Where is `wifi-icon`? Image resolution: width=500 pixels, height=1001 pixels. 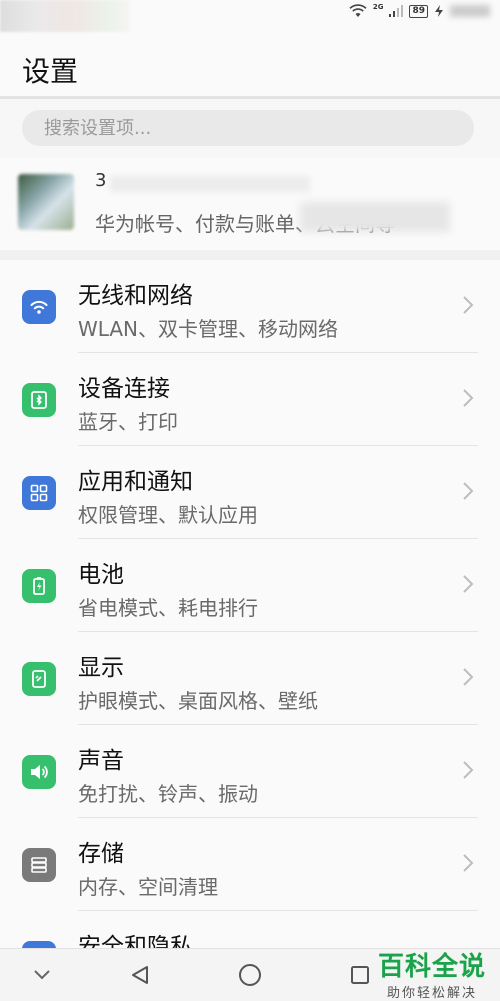 wifi-icon is located at coordinates (39, 307).